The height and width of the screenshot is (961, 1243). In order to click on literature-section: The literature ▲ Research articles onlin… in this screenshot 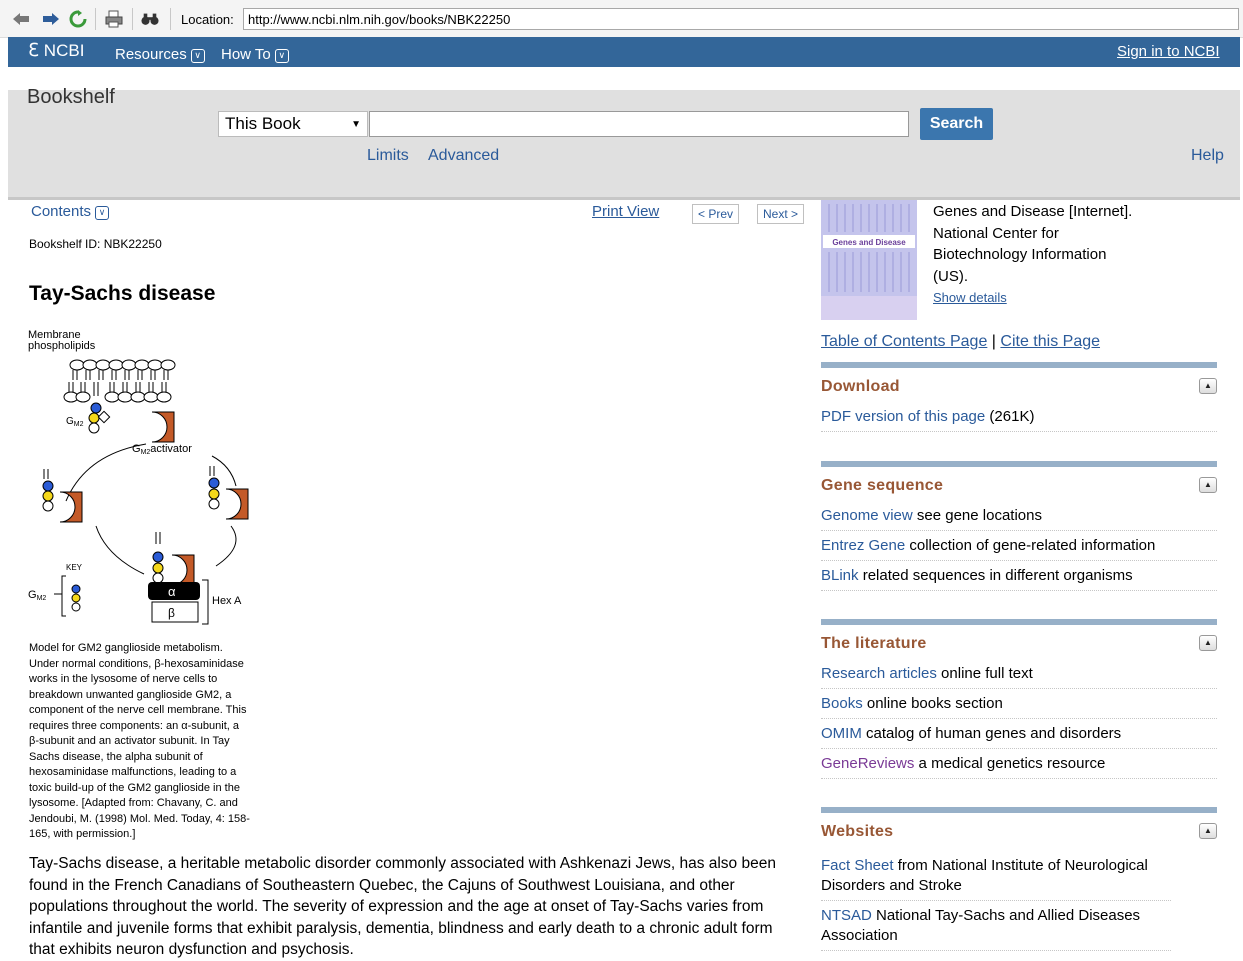, I will do `click(1019, 699)`.